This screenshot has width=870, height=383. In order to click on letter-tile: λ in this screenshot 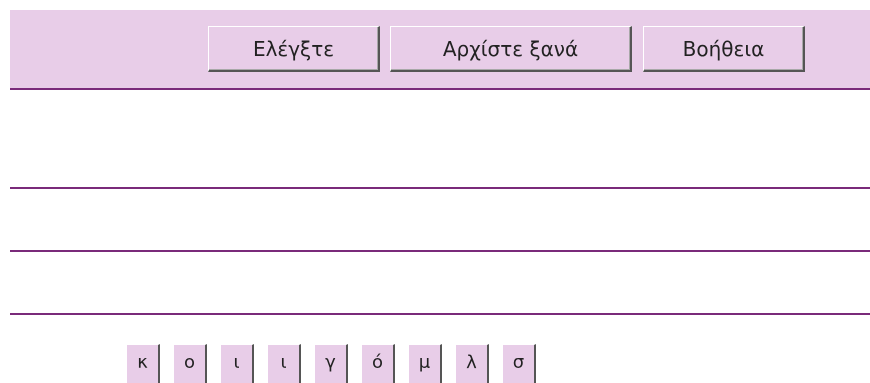, I will do `click(472, 363)`.